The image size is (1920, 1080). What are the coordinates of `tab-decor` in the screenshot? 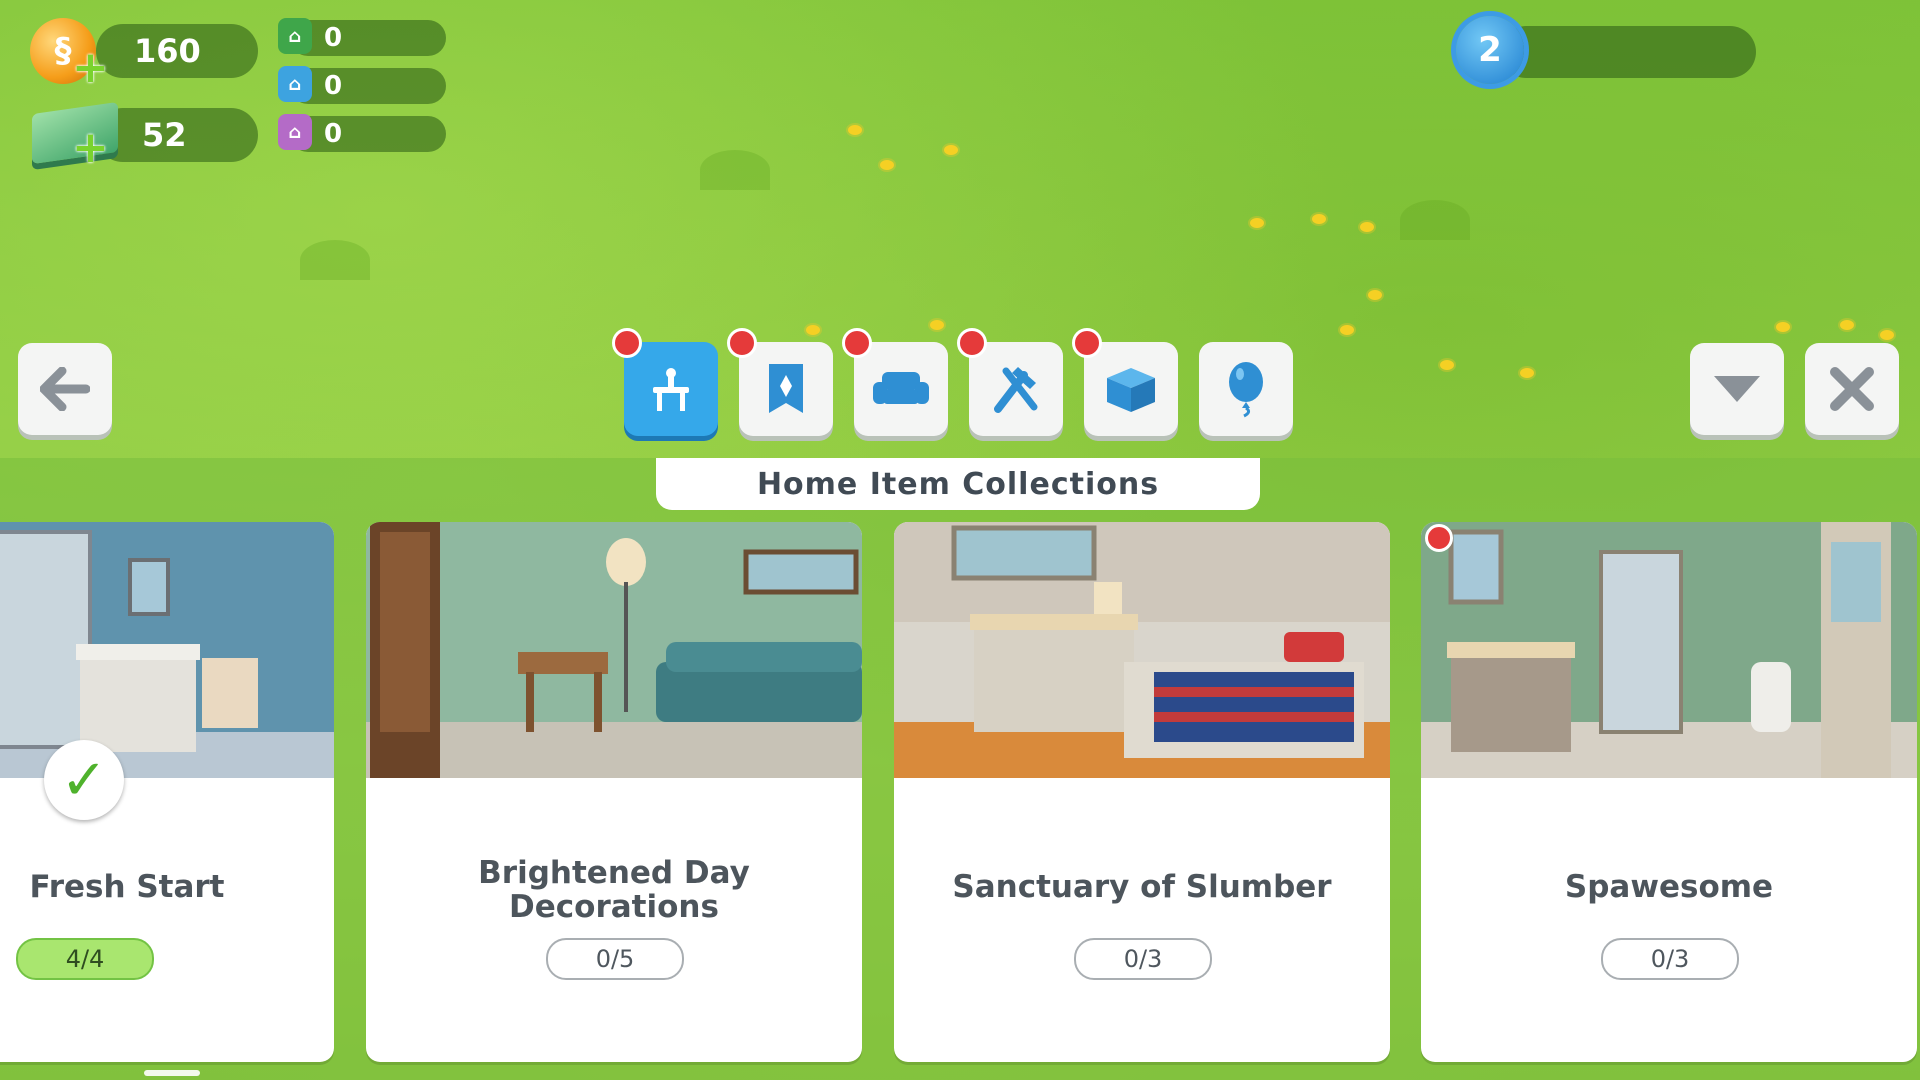 It's located at (780, 382).